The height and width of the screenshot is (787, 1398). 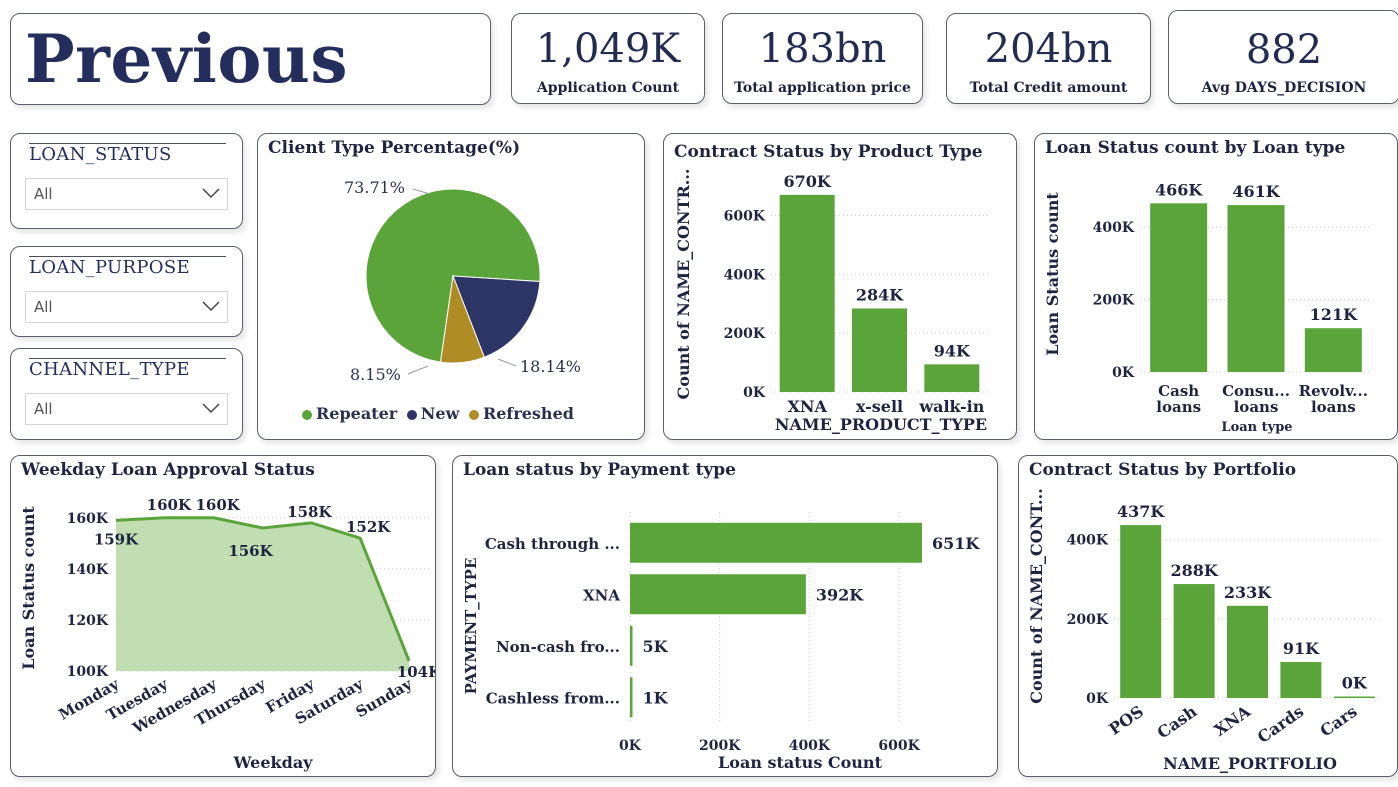 I want to click on bar-data-label: 288K, so click(x=1194, y=570).